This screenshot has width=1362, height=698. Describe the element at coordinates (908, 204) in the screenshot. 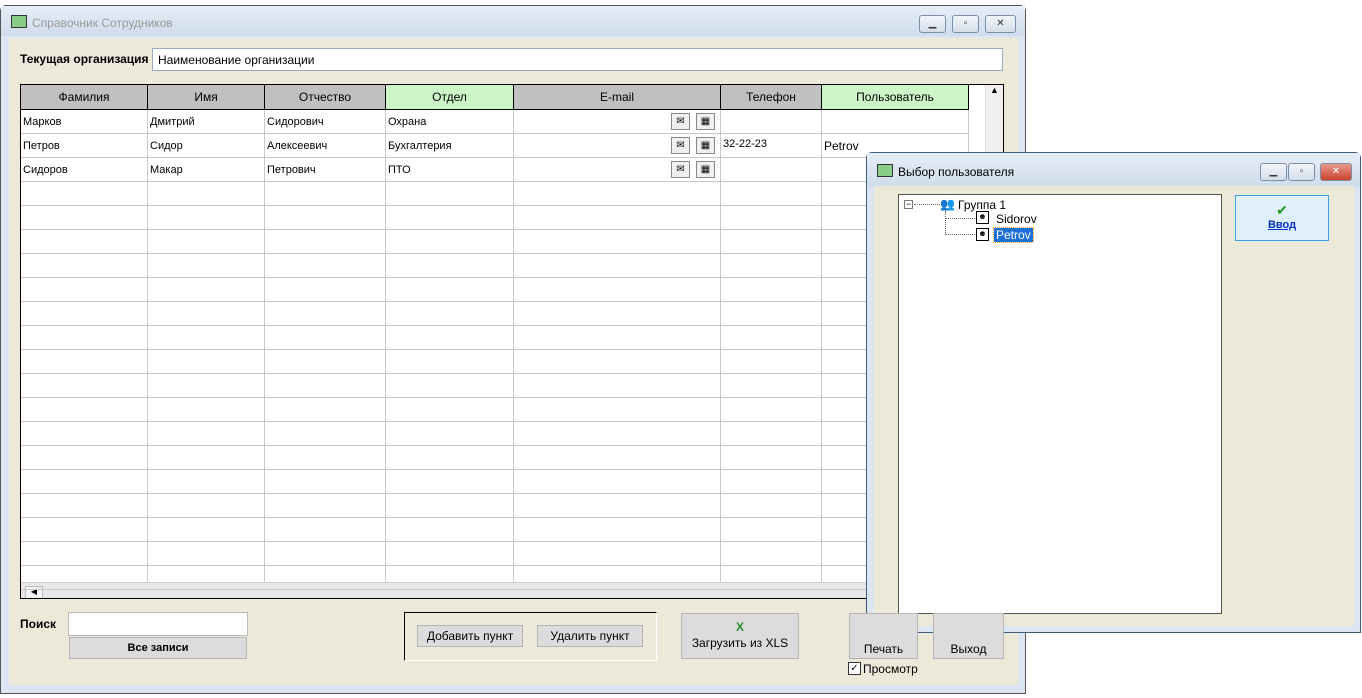

I see `collapse-toggle: −` at that location.